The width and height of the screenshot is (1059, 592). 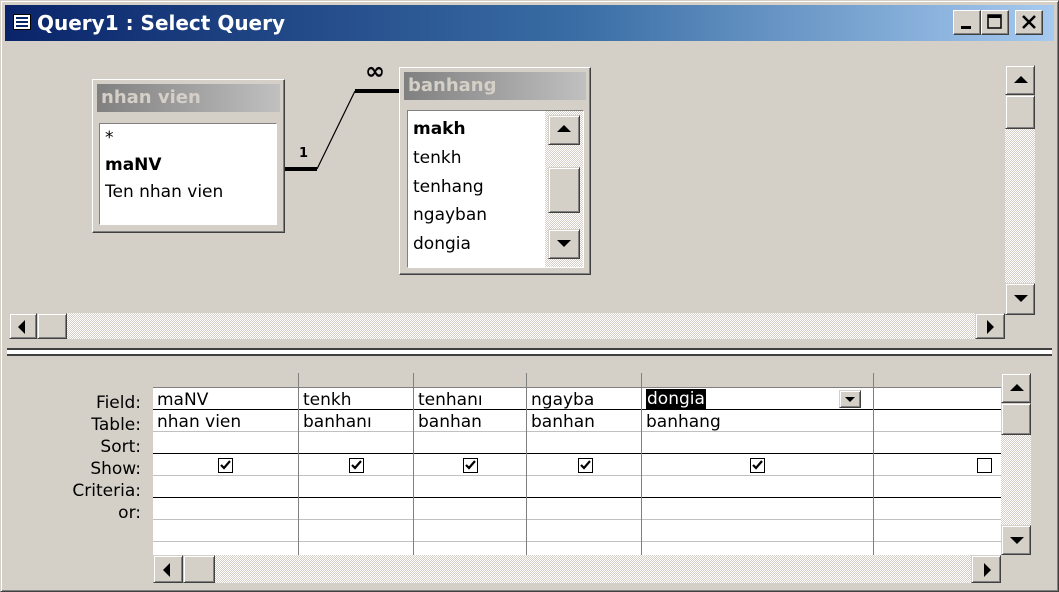 What do you see at coordinates (495, 86) in the screenshot?
I see `table-title: banhang` at bounding box center [495, 86].